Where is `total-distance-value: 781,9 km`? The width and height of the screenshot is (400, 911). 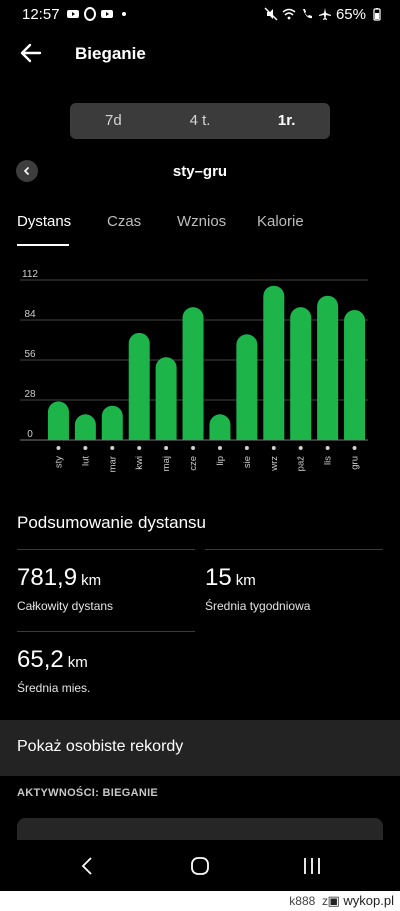 total-distance-value: 781,9 km is located at coordinates (59, 577).